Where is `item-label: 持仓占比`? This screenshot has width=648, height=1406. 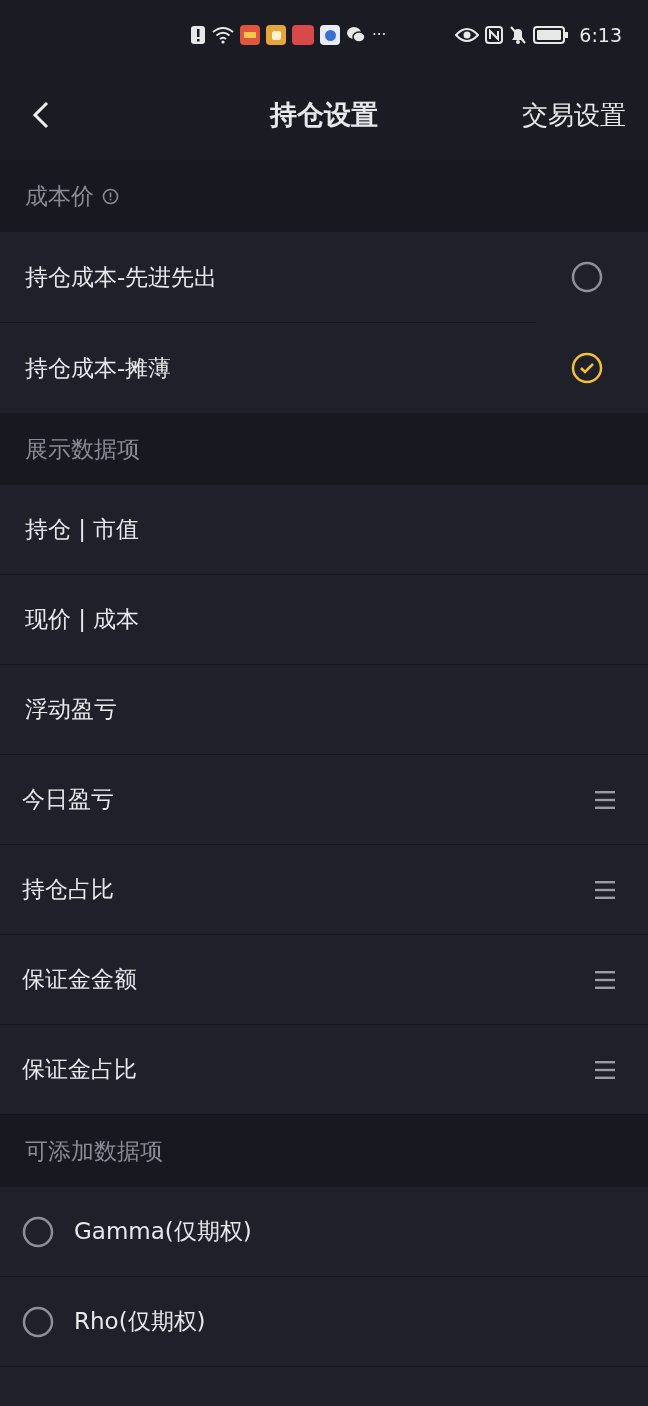 item-label: 持仓占比 is located at coordinates (68, 890).